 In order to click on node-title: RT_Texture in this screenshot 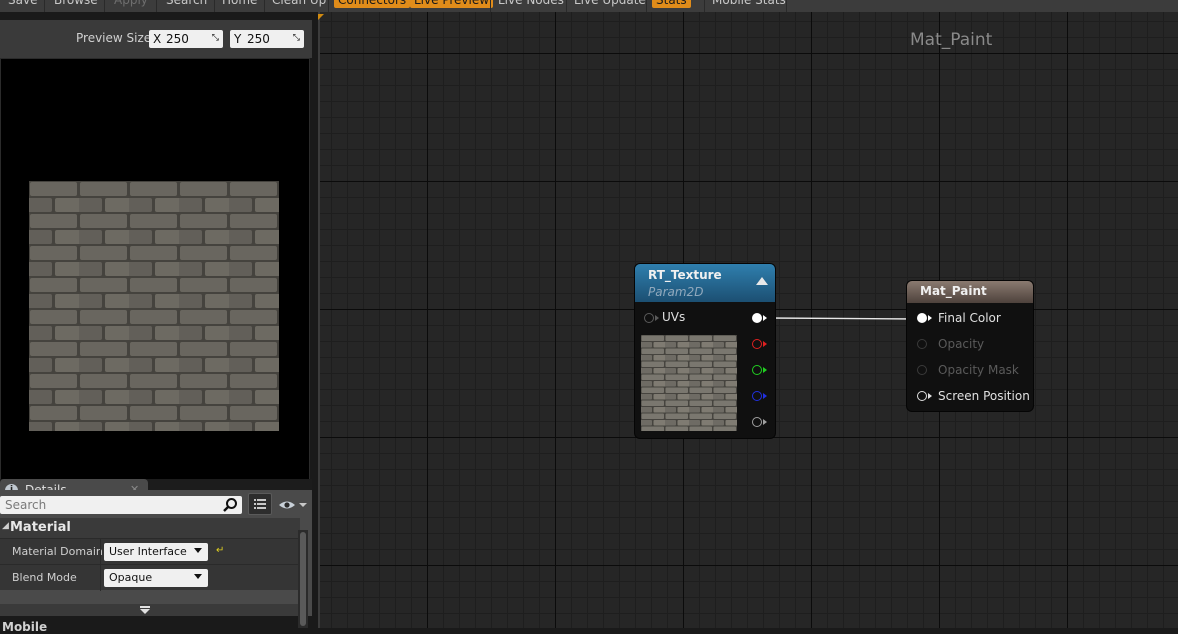, I will do `click(685, 275)`.